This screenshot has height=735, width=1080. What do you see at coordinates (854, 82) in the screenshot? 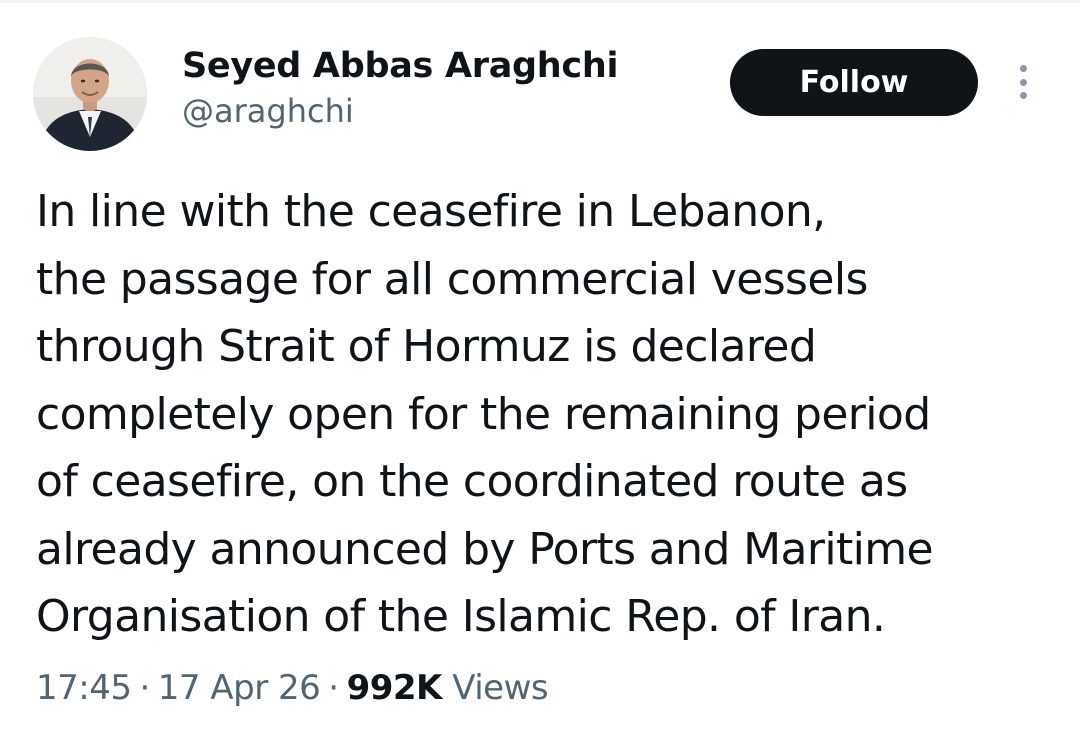
I see `follow-button: Follow` at bounding box center [854, 82].